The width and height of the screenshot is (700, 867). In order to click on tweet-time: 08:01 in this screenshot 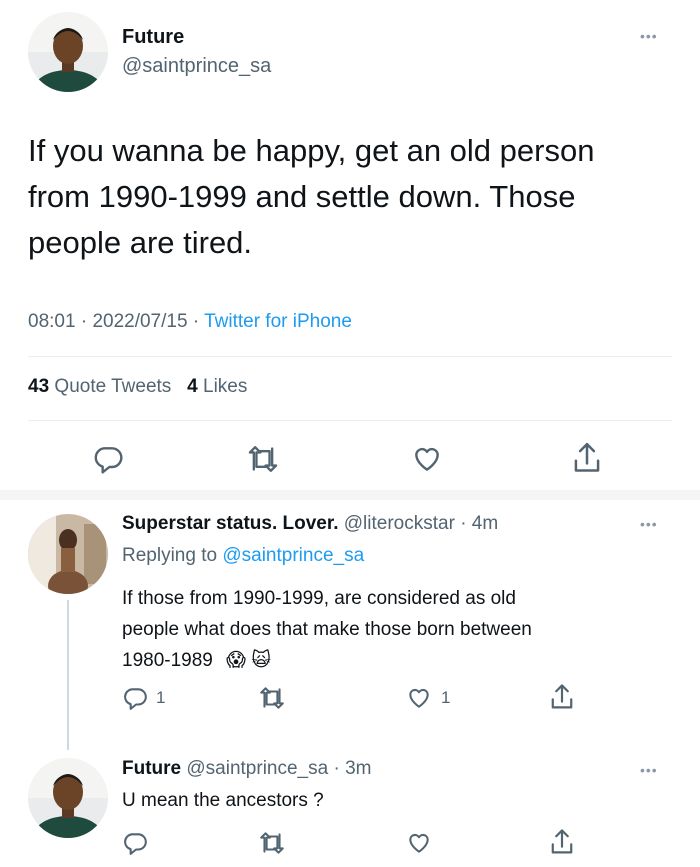, I will do `click(52, 321)`.